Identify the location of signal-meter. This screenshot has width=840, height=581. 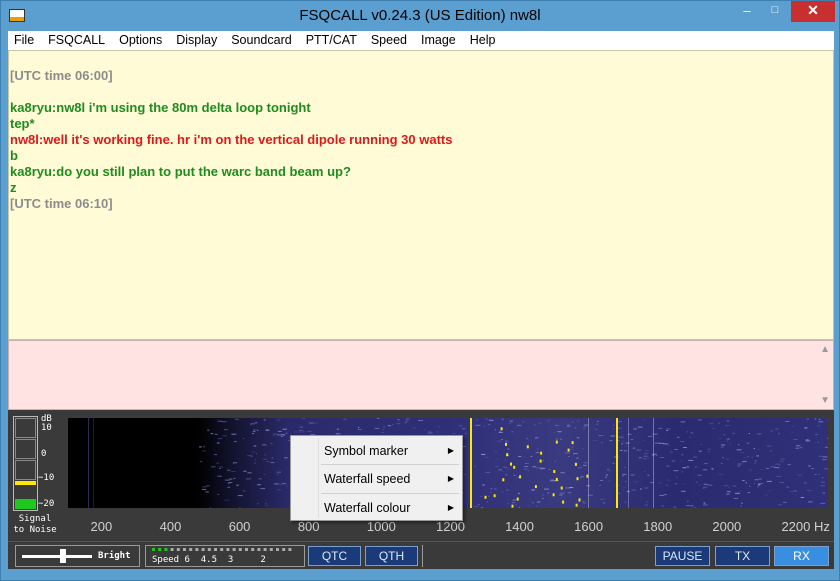
(25, 463).